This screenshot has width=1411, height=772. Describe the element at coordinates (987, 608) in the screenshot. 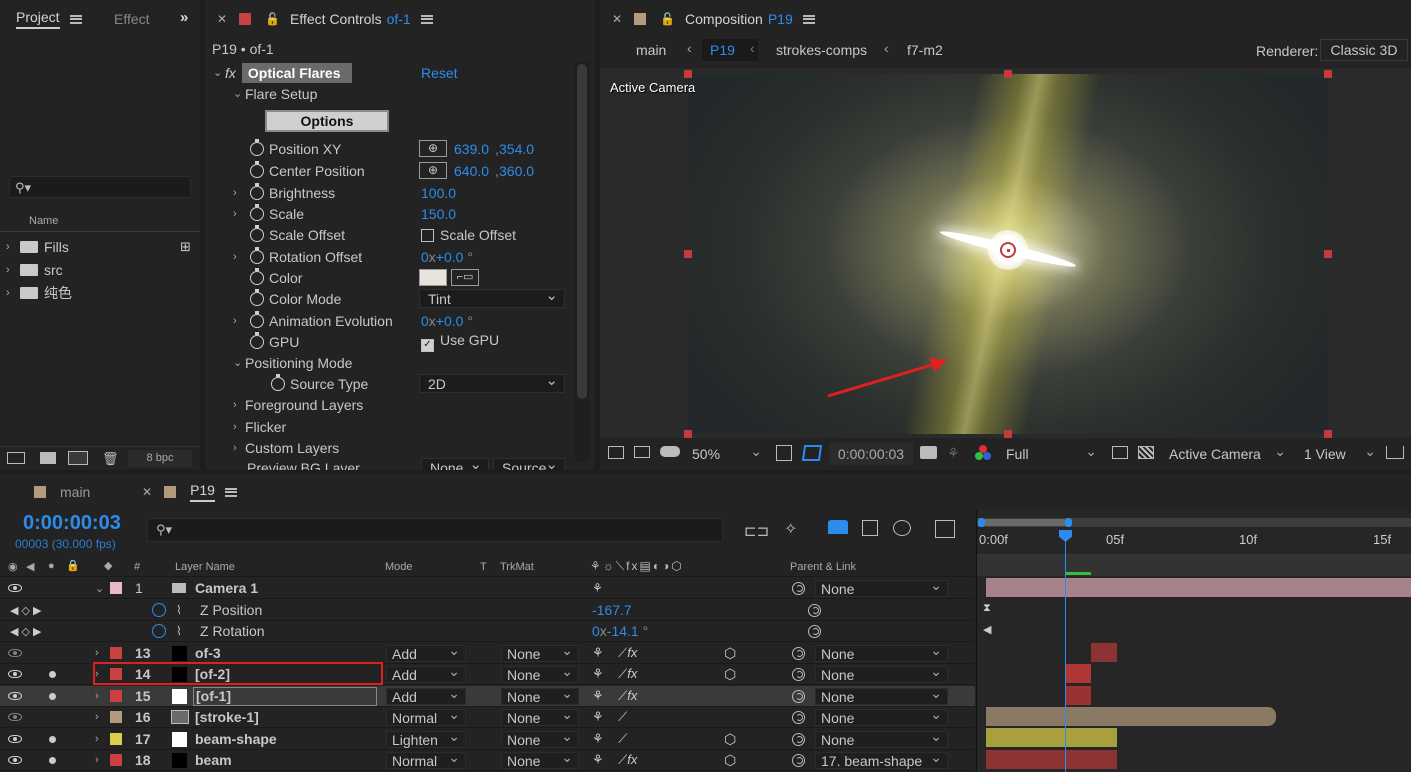

I see `keyframe-icon: ⧗` at that location.